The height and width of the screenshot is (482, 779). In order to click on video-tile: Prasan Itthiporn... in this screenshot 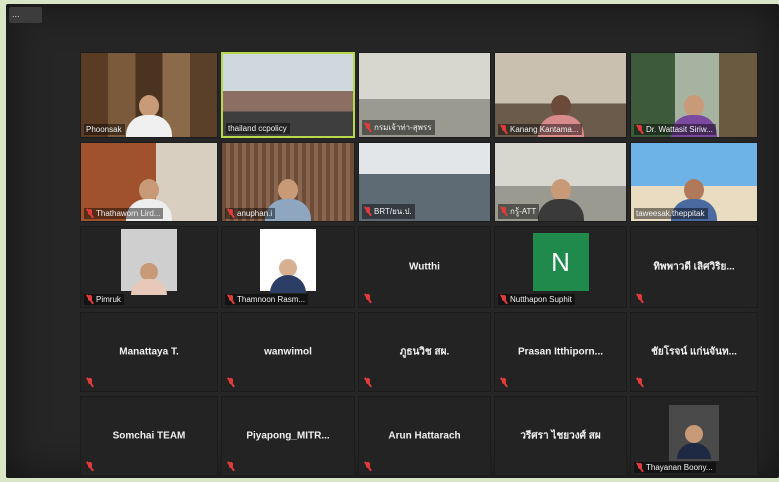, I will do `click(560, 352)`.